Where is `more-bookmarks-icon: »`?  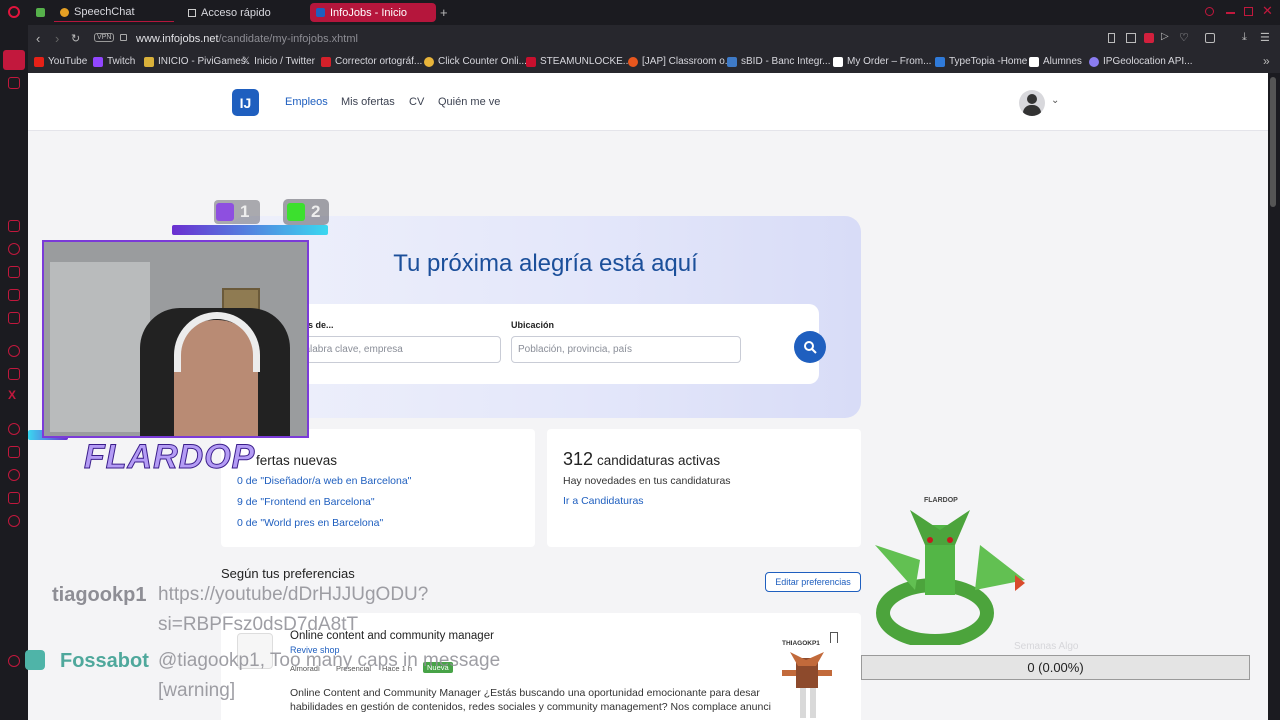
more-bookmarks-icon: » is located at coordinates (1266, 61).